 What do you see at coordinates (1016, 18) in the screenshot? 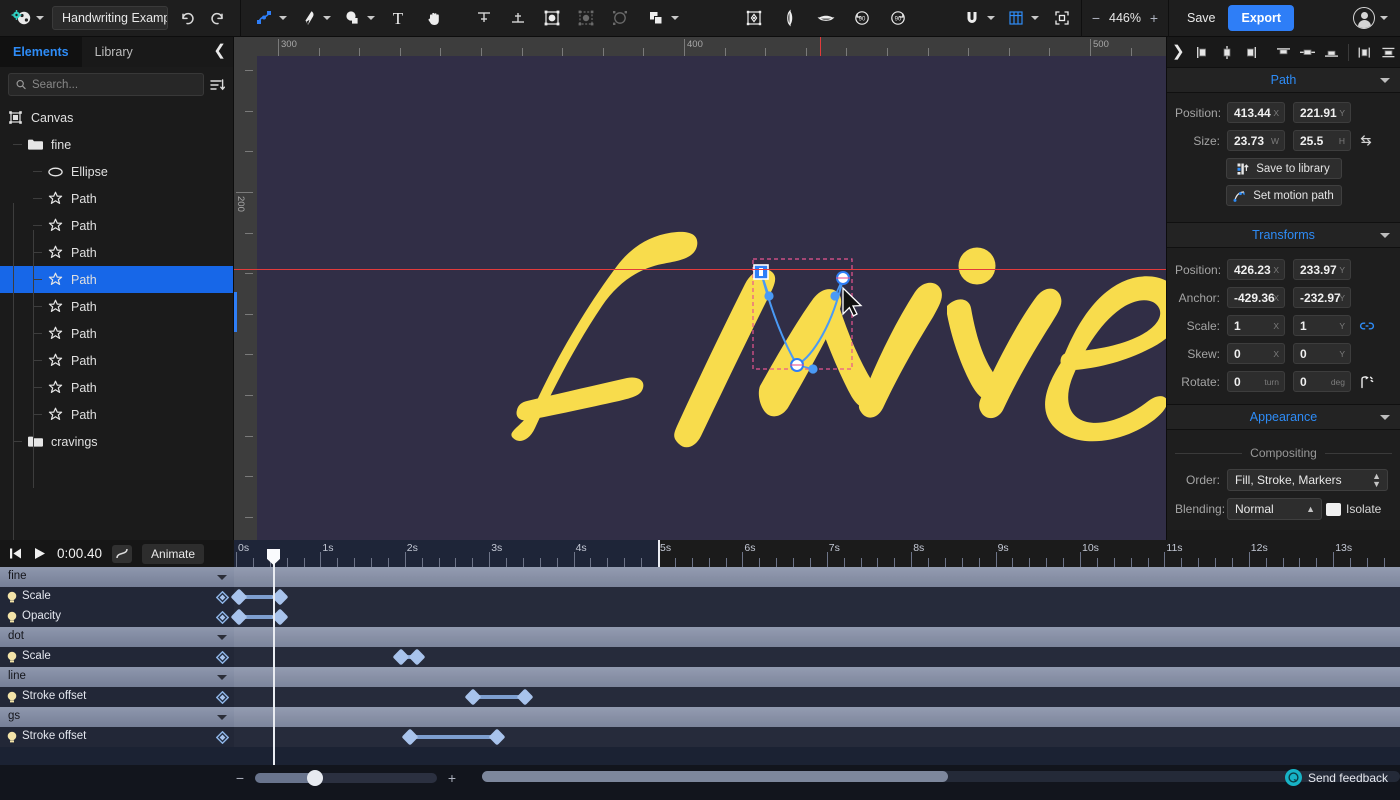
I see `grid-icon` at bounding box center [1016, 18].